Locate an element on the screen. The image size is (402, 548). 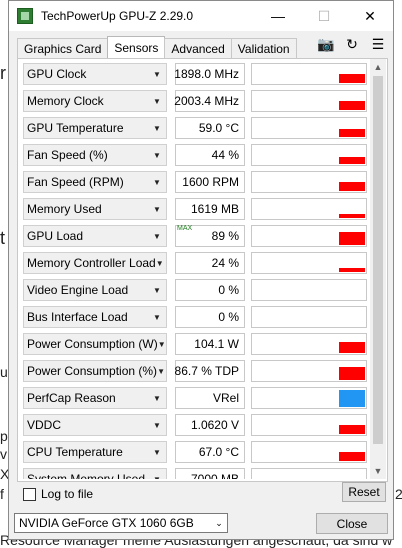
sensor-value: 44 % is located at coordinates (210, 155).